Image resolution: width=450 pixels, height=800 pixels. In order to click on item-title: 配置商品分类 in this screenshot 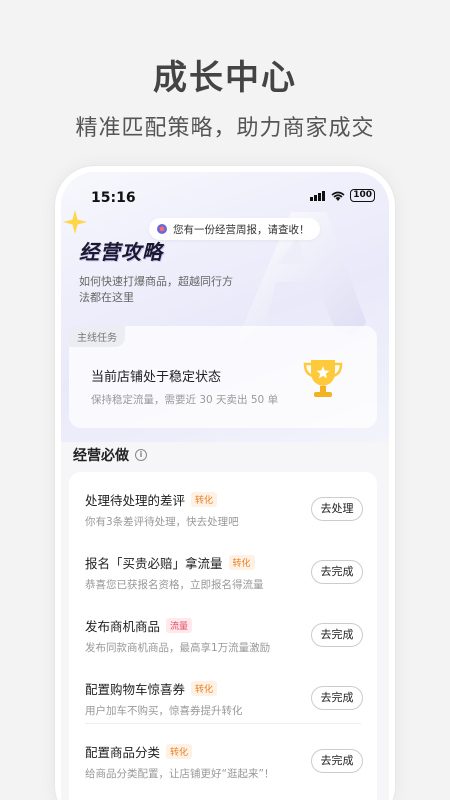, I will do `click(123, 752)`.